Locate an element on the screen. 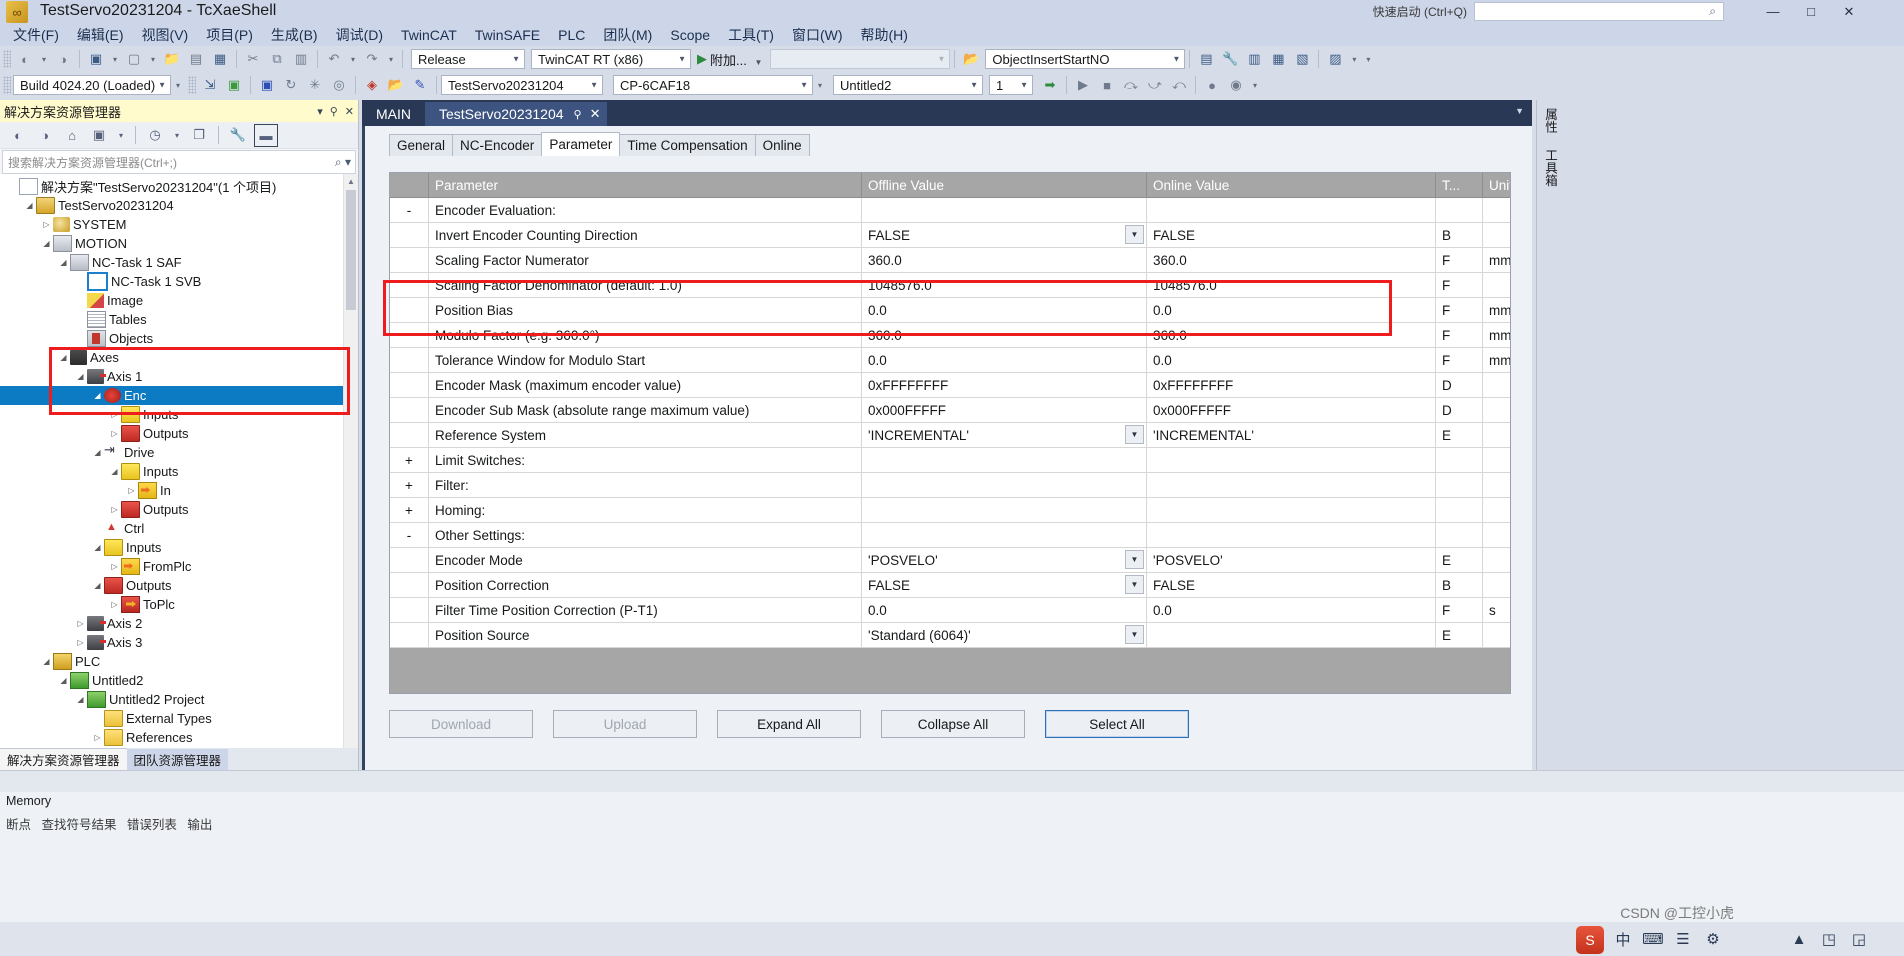  table-row: - Encoder Evaluation: is located at coordinates (950, 210).